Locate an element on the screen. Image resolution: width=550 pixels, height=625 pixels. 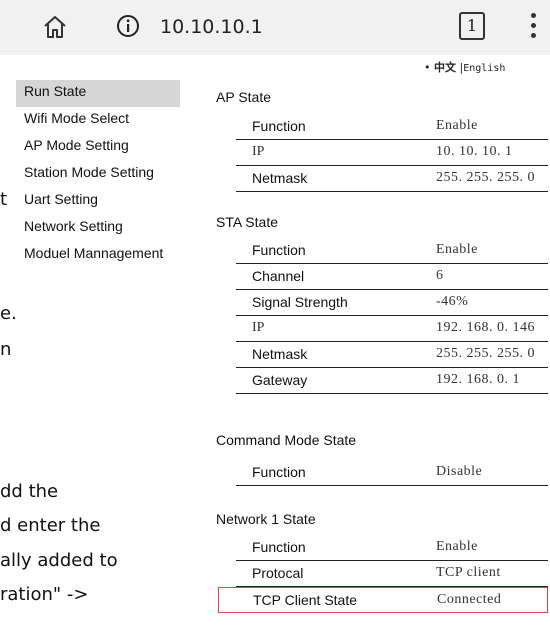
nav-item-module-management: Moduel Mannagement is located at coordinates (106, 255).